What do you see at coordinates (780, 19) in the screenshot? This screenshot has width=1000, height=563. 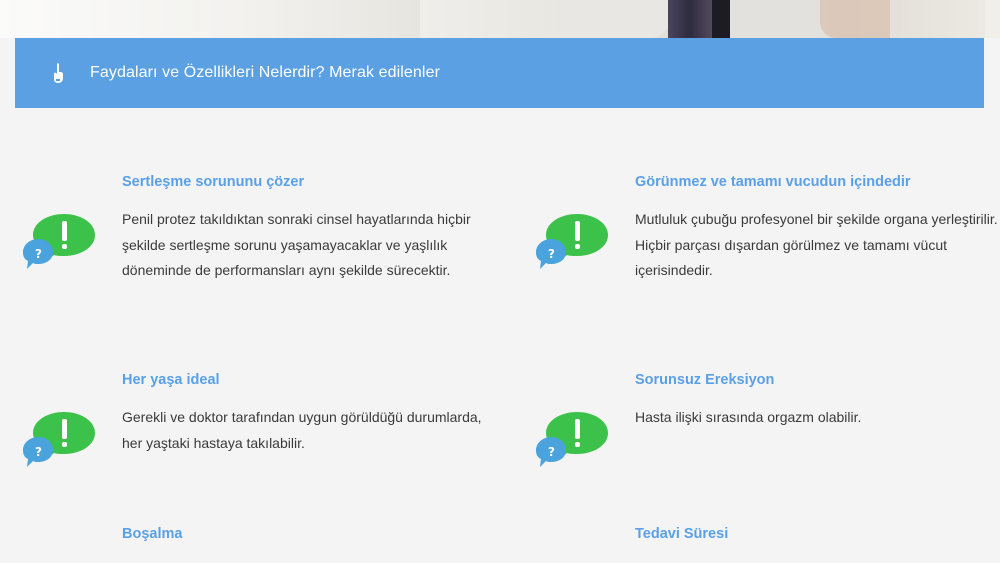 I see `doctor-coat-right` at bounding box center [780, 19].